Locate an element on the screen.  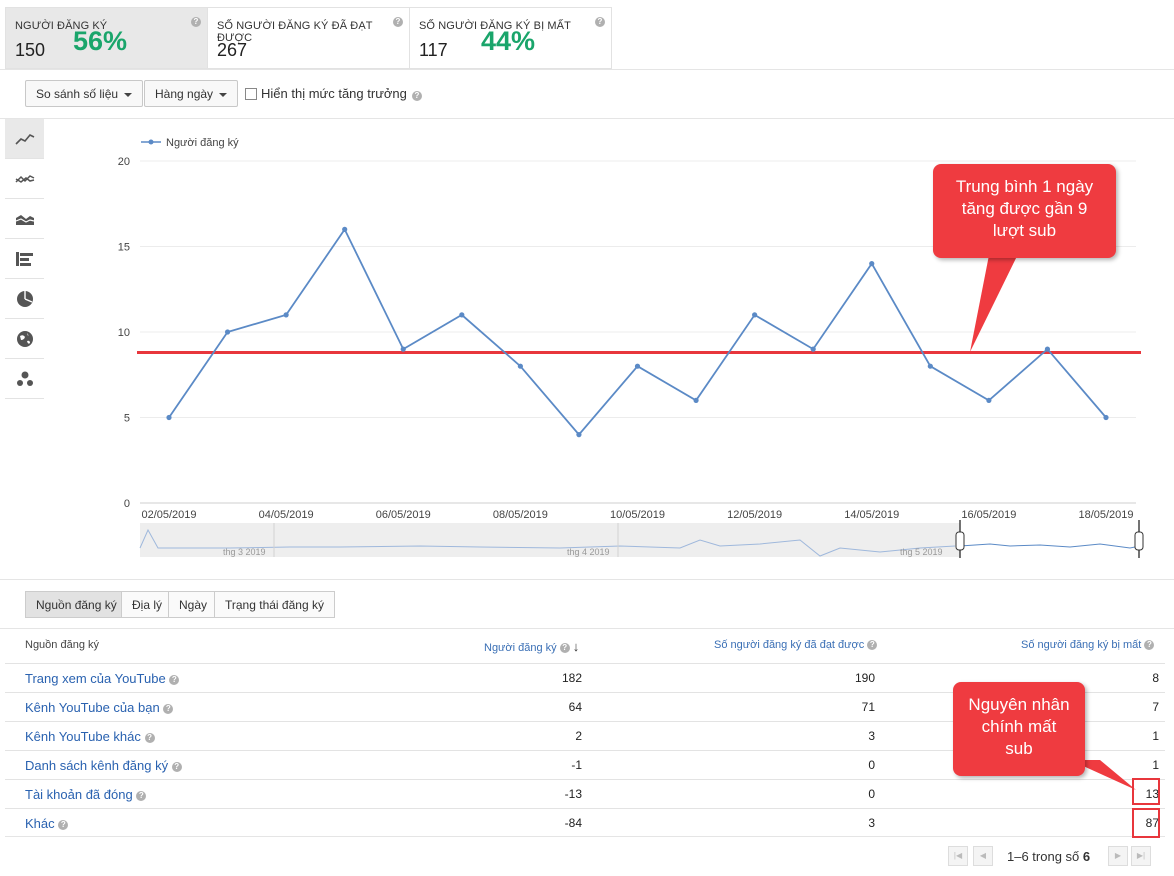
y-tick-label: 10 is located at coordinates (124, 333).